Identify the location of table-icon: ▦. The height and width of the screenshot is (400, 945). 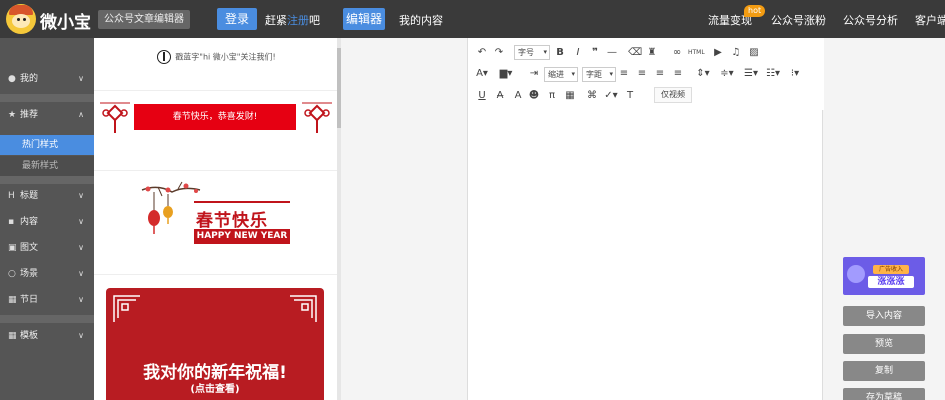
(570, 96).